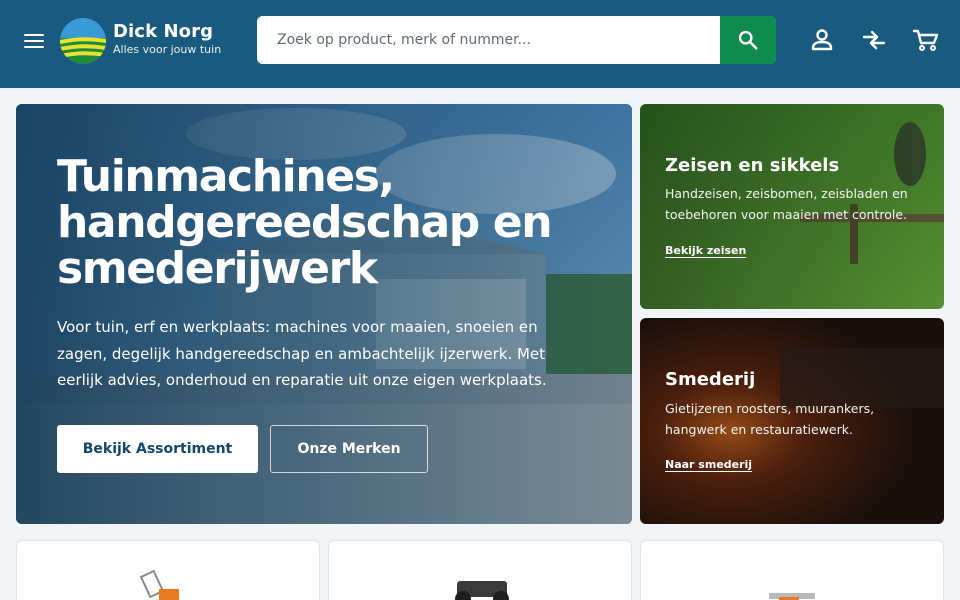 Image resolution: width=960 pixels, height=600 pixels. I want to click on compare-button, so click(874, 40).